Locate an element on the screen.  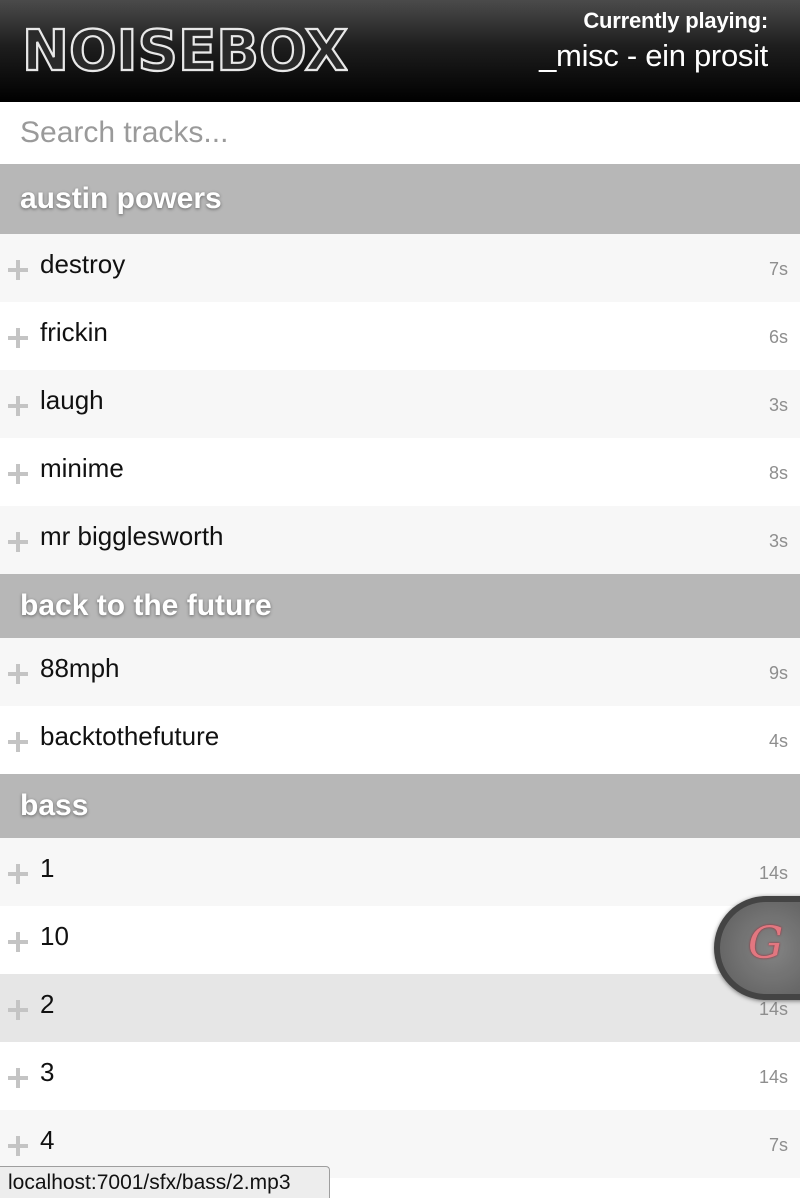
track-row: mr bigglesworth 3s is located at coordinates (400, 540).